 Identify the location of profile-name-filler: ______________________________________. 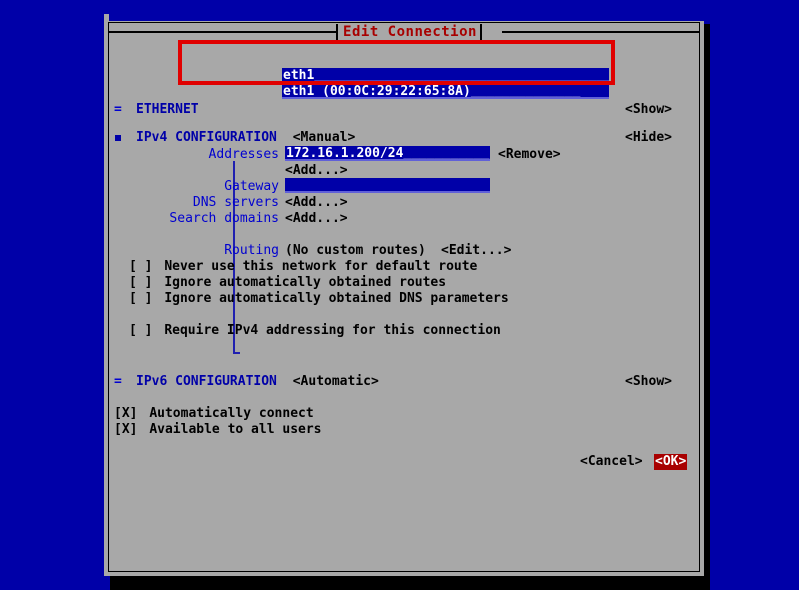
(461, 75).